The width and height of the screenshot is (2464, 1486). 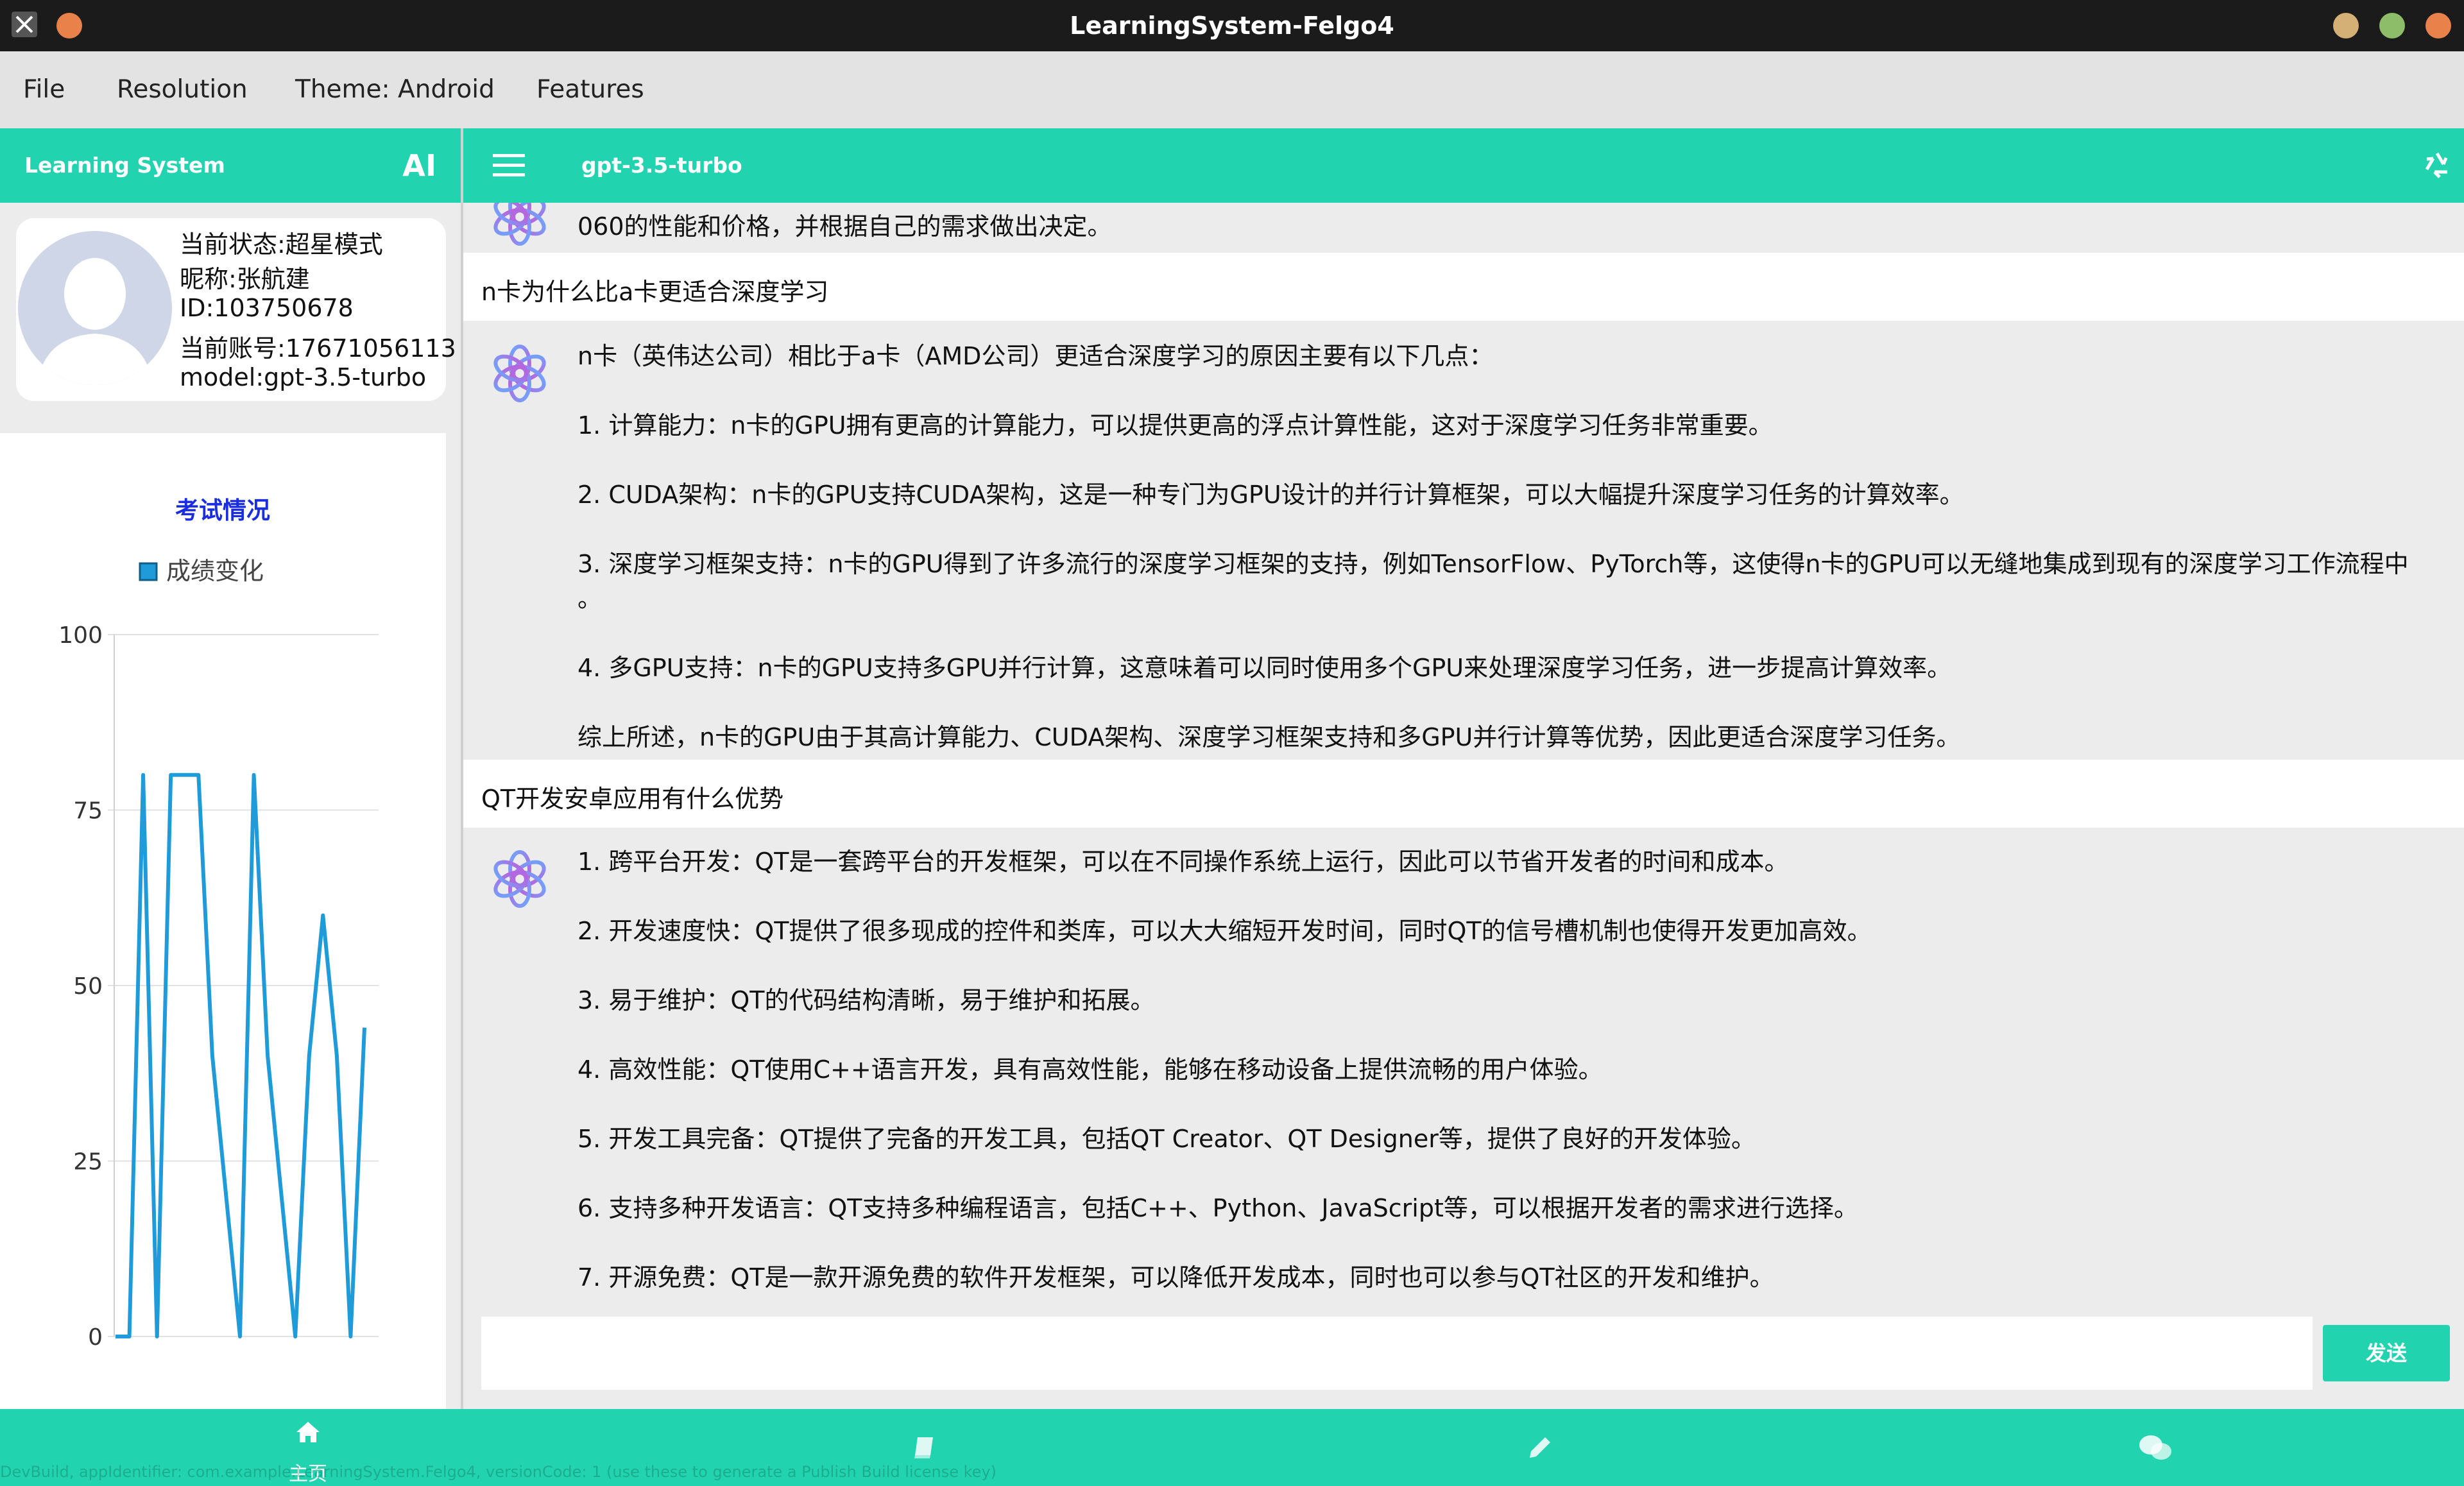 I want to click on assistant-message-line: n卡（英伟达公司）相比于a卡（AMD公司）更适合深度学习的原因主要有以下几点：, so click(x=1036, y=356).